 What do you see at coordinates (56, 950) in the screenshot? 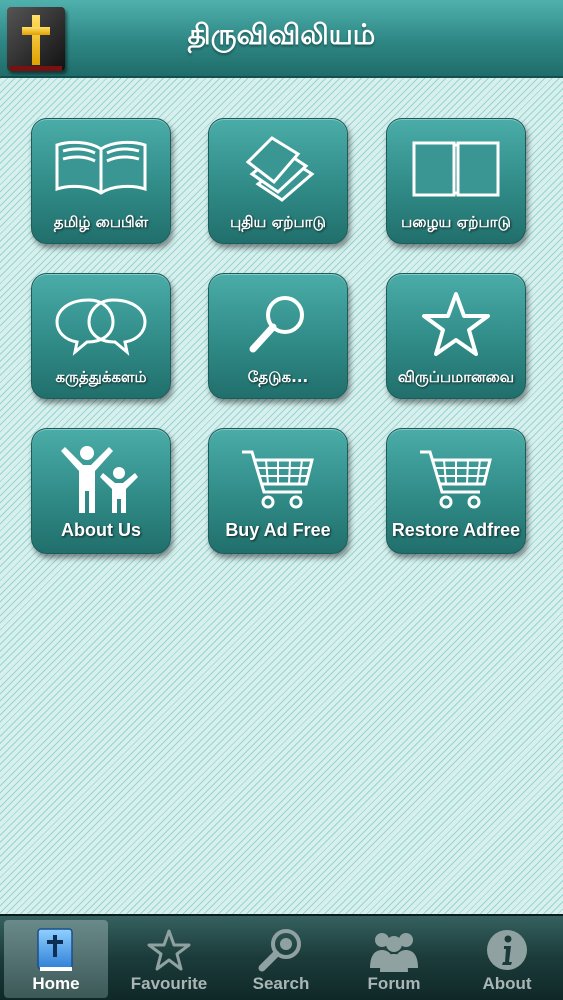
I see `bible-icon` at bounding box center [56, 950].